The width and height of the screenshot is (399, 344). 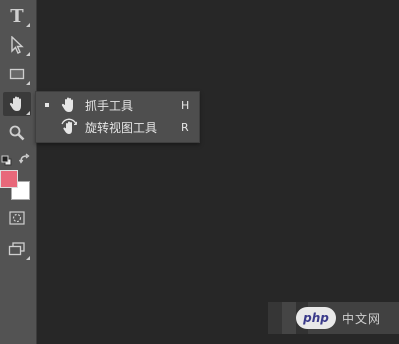 I want to click on quick-mask-icon, so click(x=17, y=218).